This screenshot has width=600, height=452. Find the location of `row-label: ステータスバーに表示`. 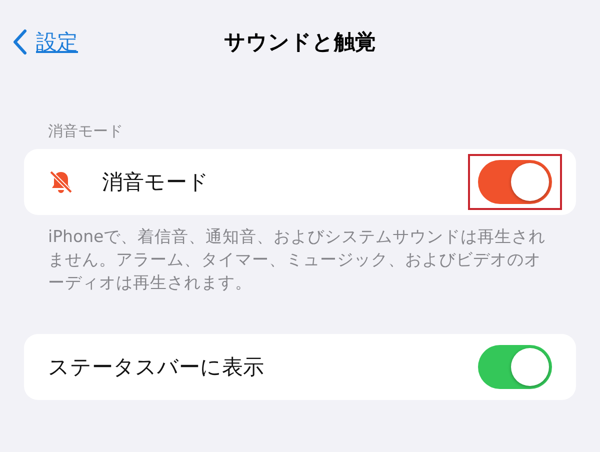

row-label: ステータスバーに表示 is located at coordinates (156, 367).